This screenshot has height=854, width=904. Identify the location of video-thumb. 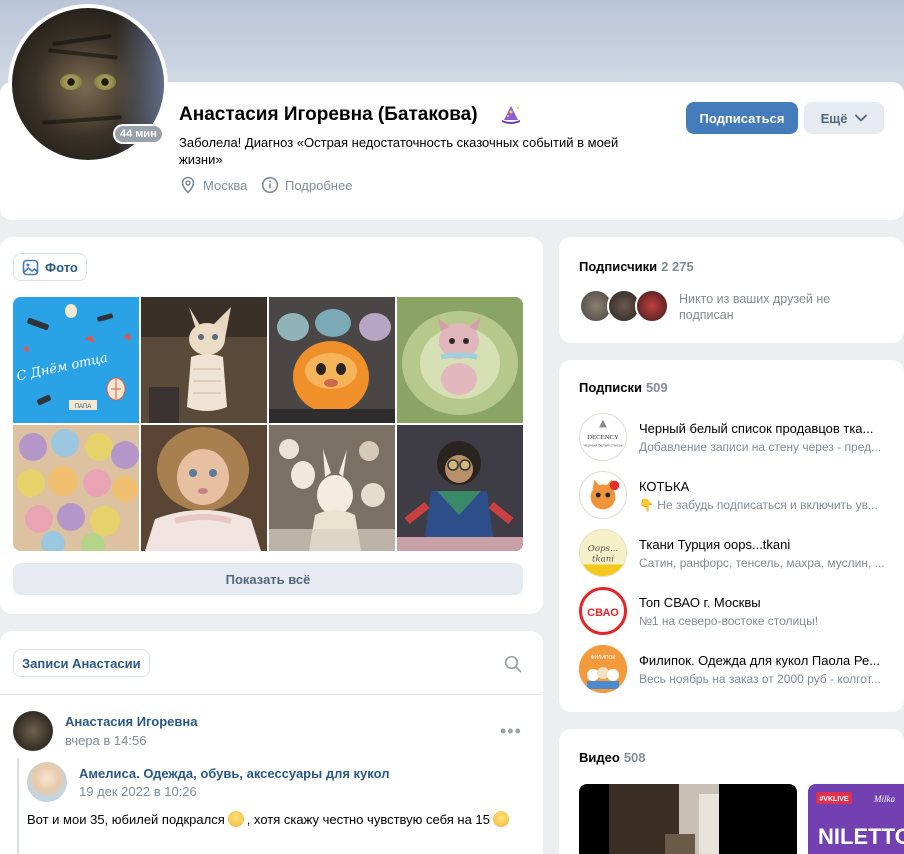
(688, 819).